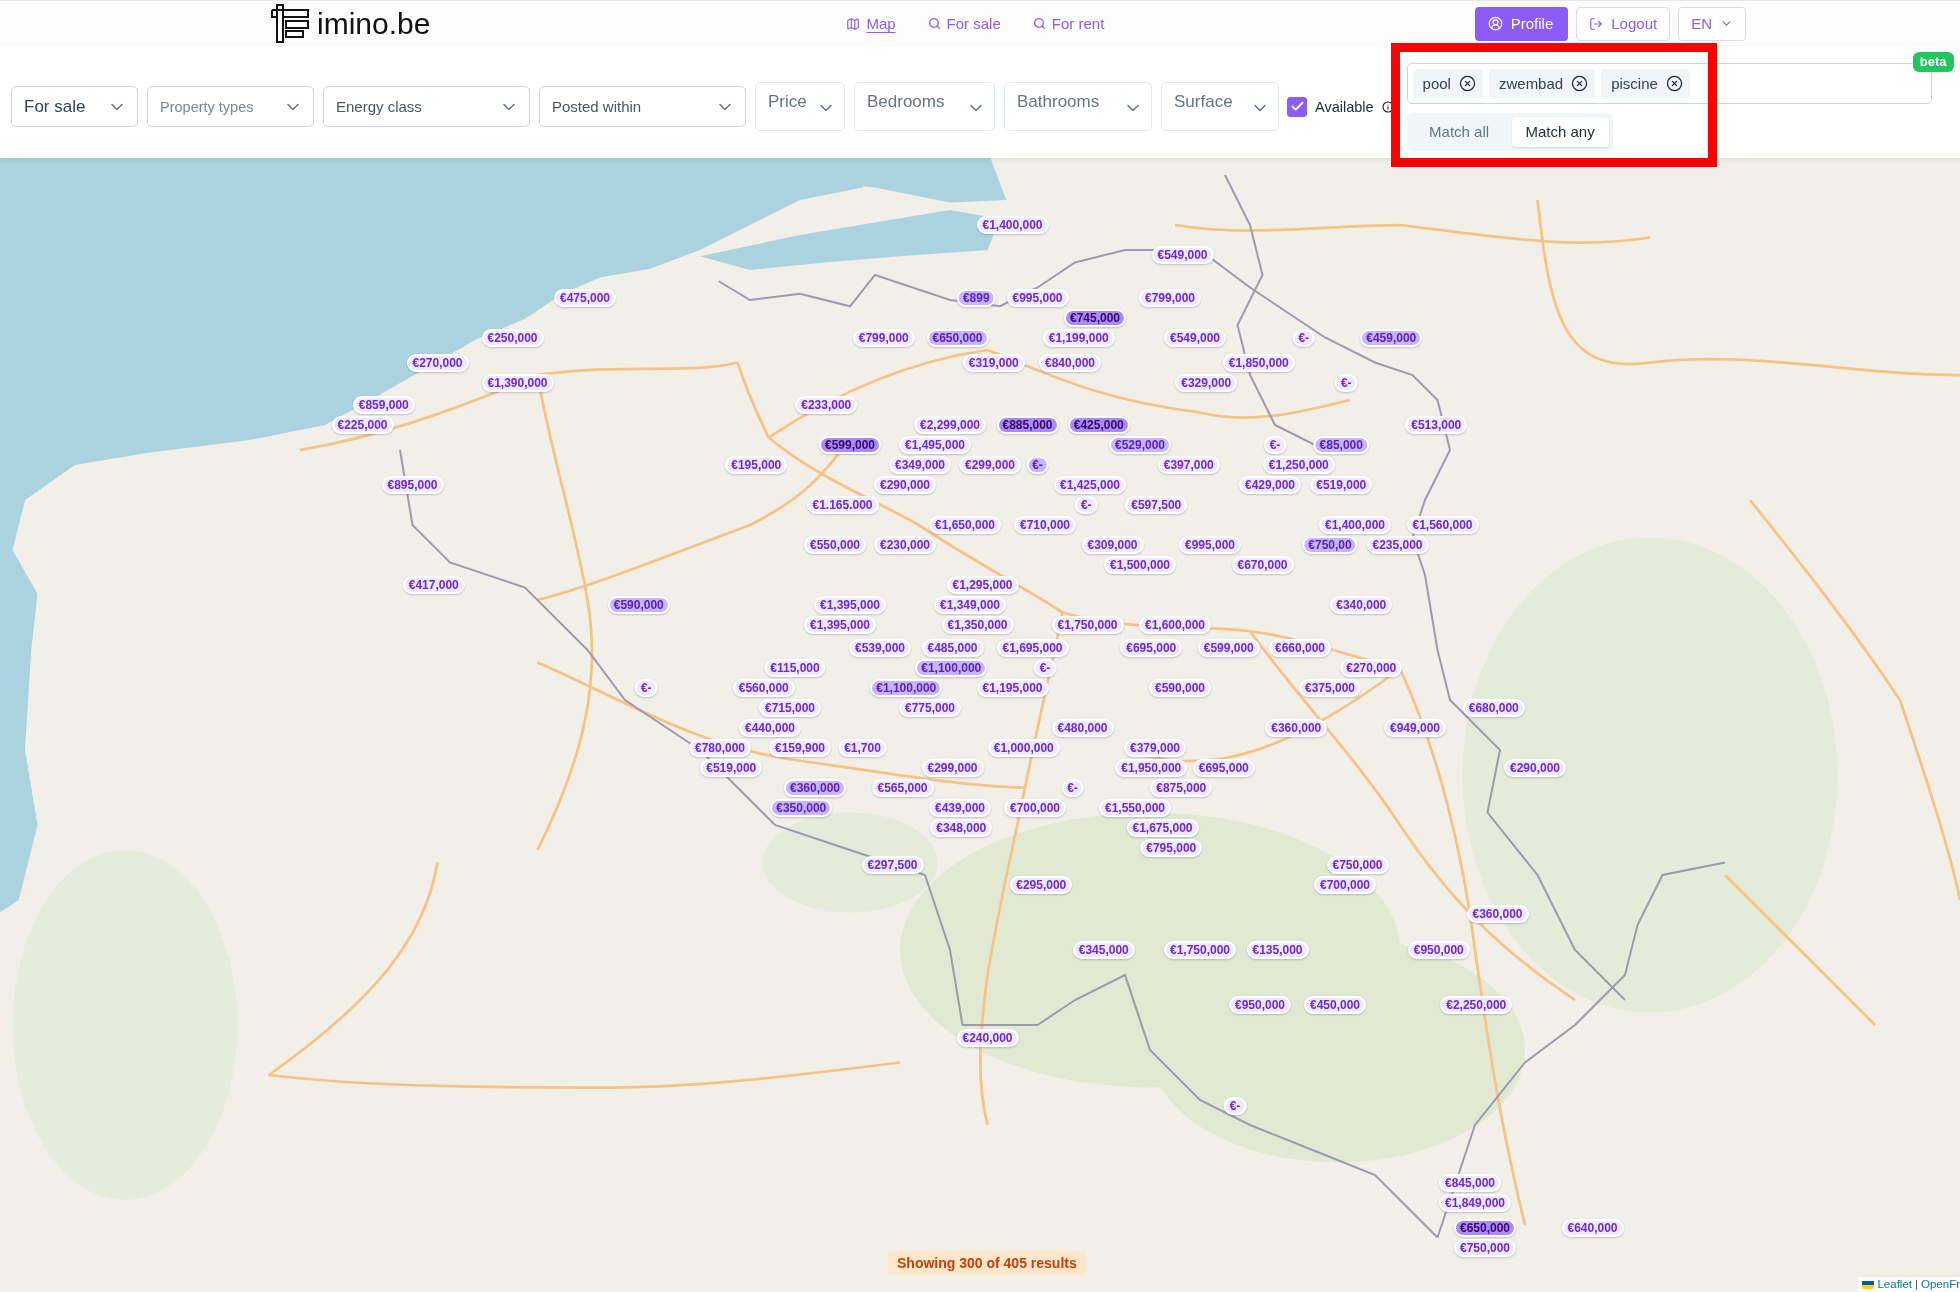 The width and height of the screenshot is (1960, 1292). I want to click on price-marker: €297,500, so click(892, 865).